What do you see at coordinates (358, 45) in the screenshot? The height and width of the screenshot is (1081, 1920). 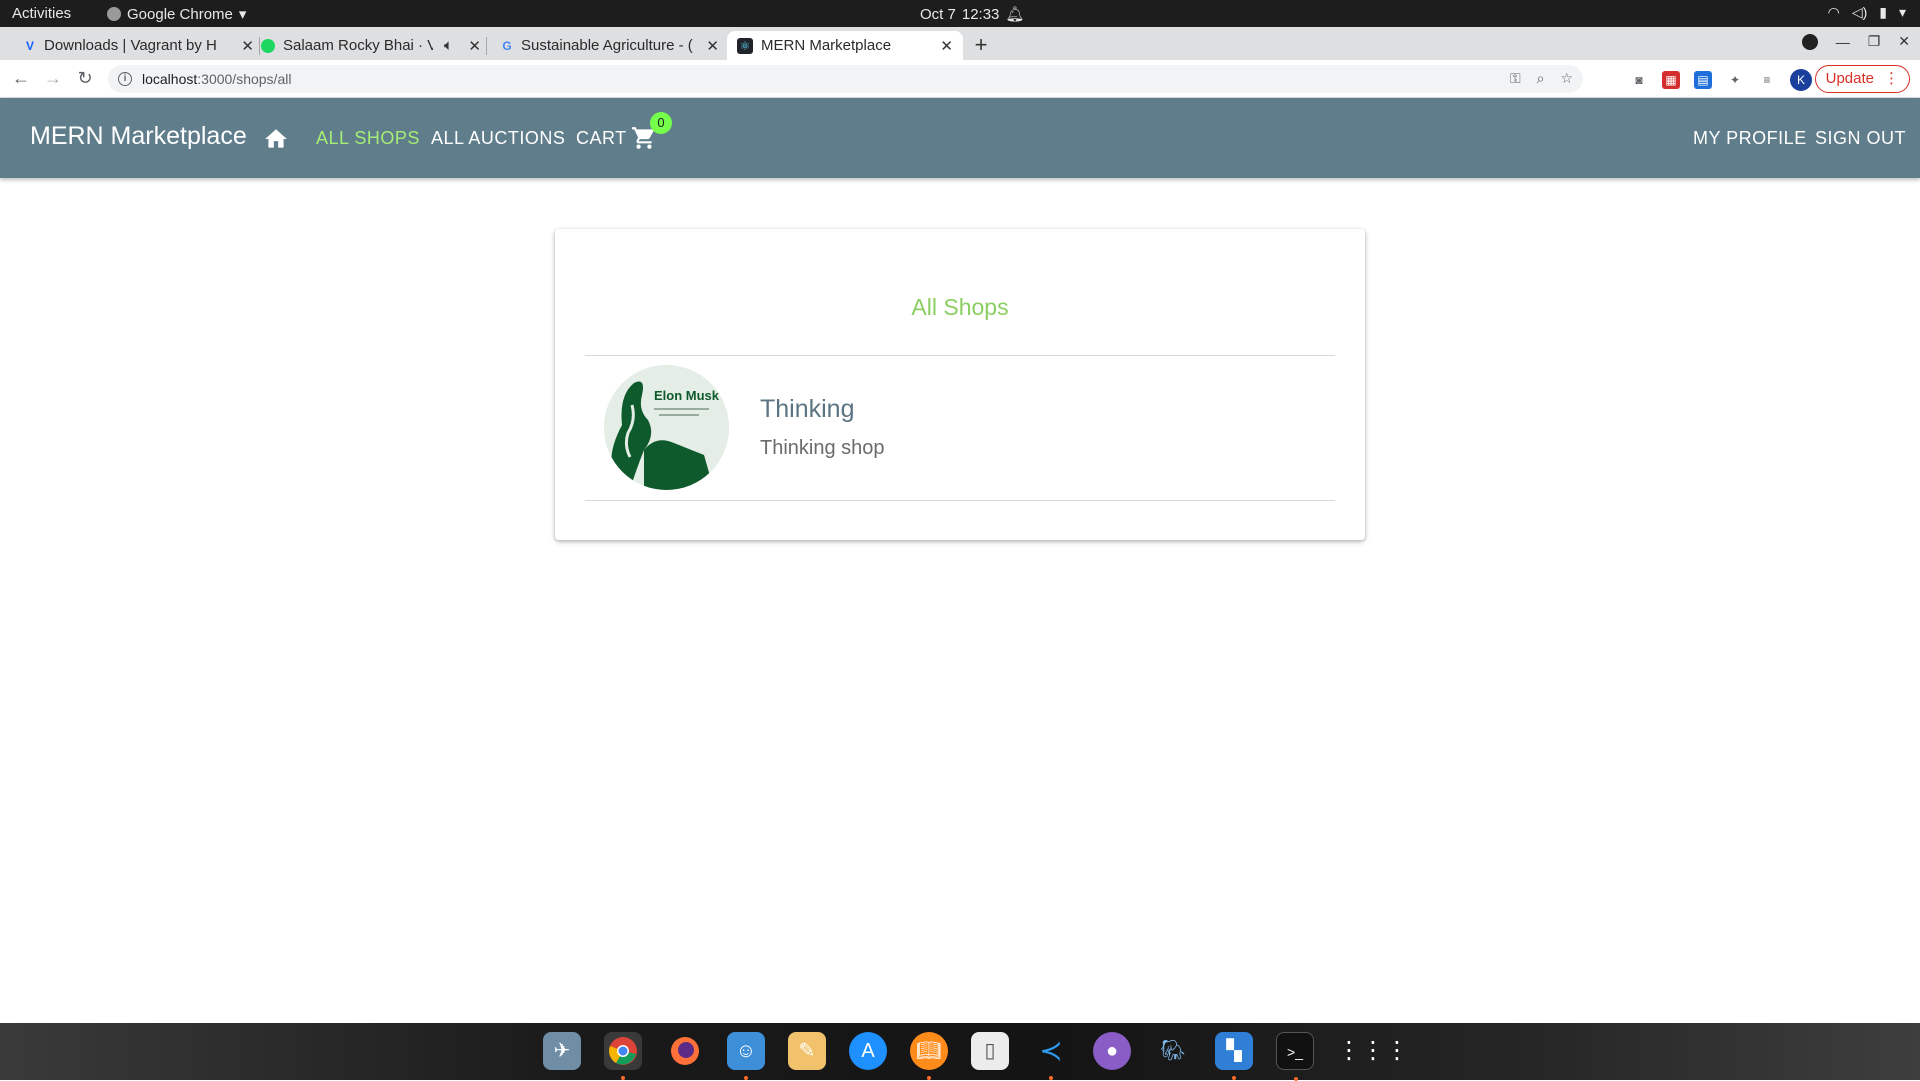 I see `tab-title: Salaam Rocky Bhai · Vi` at bounding box center [358, 45].